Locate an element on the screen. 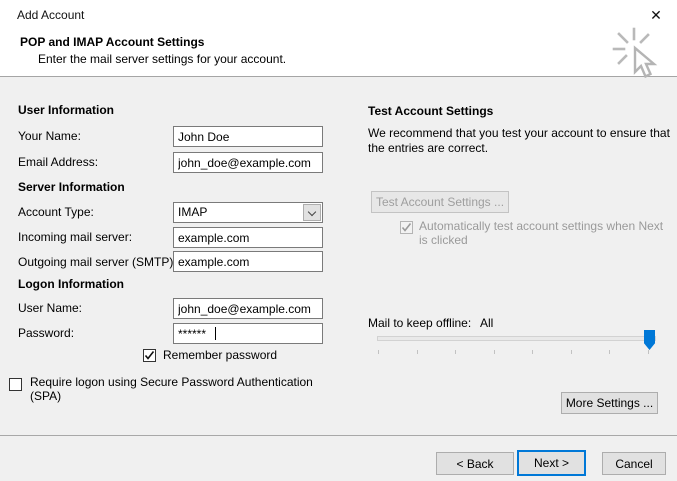 Image resolution: width=677 pixels, height=481 pixels. text-caret is located at coordinates (215, 333).